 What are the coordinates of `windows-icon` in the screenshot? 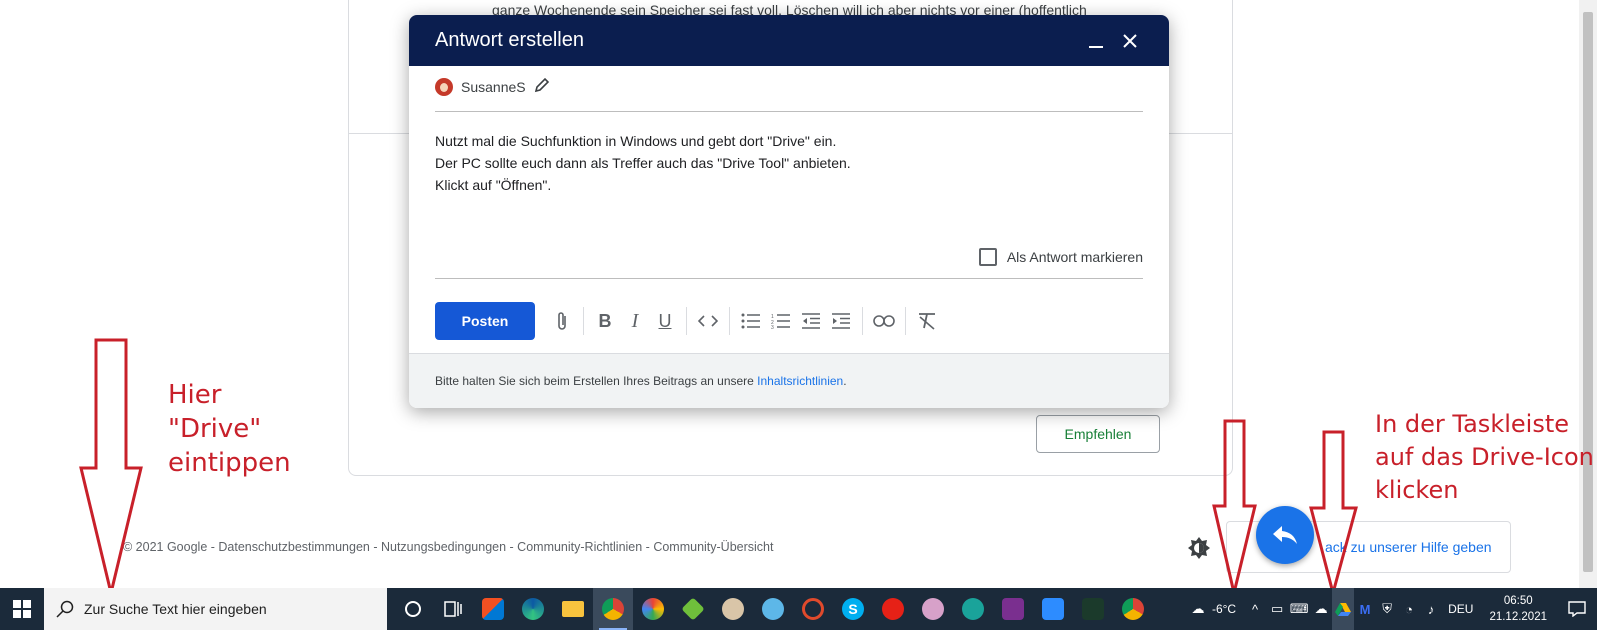 It's located at (22, 609).